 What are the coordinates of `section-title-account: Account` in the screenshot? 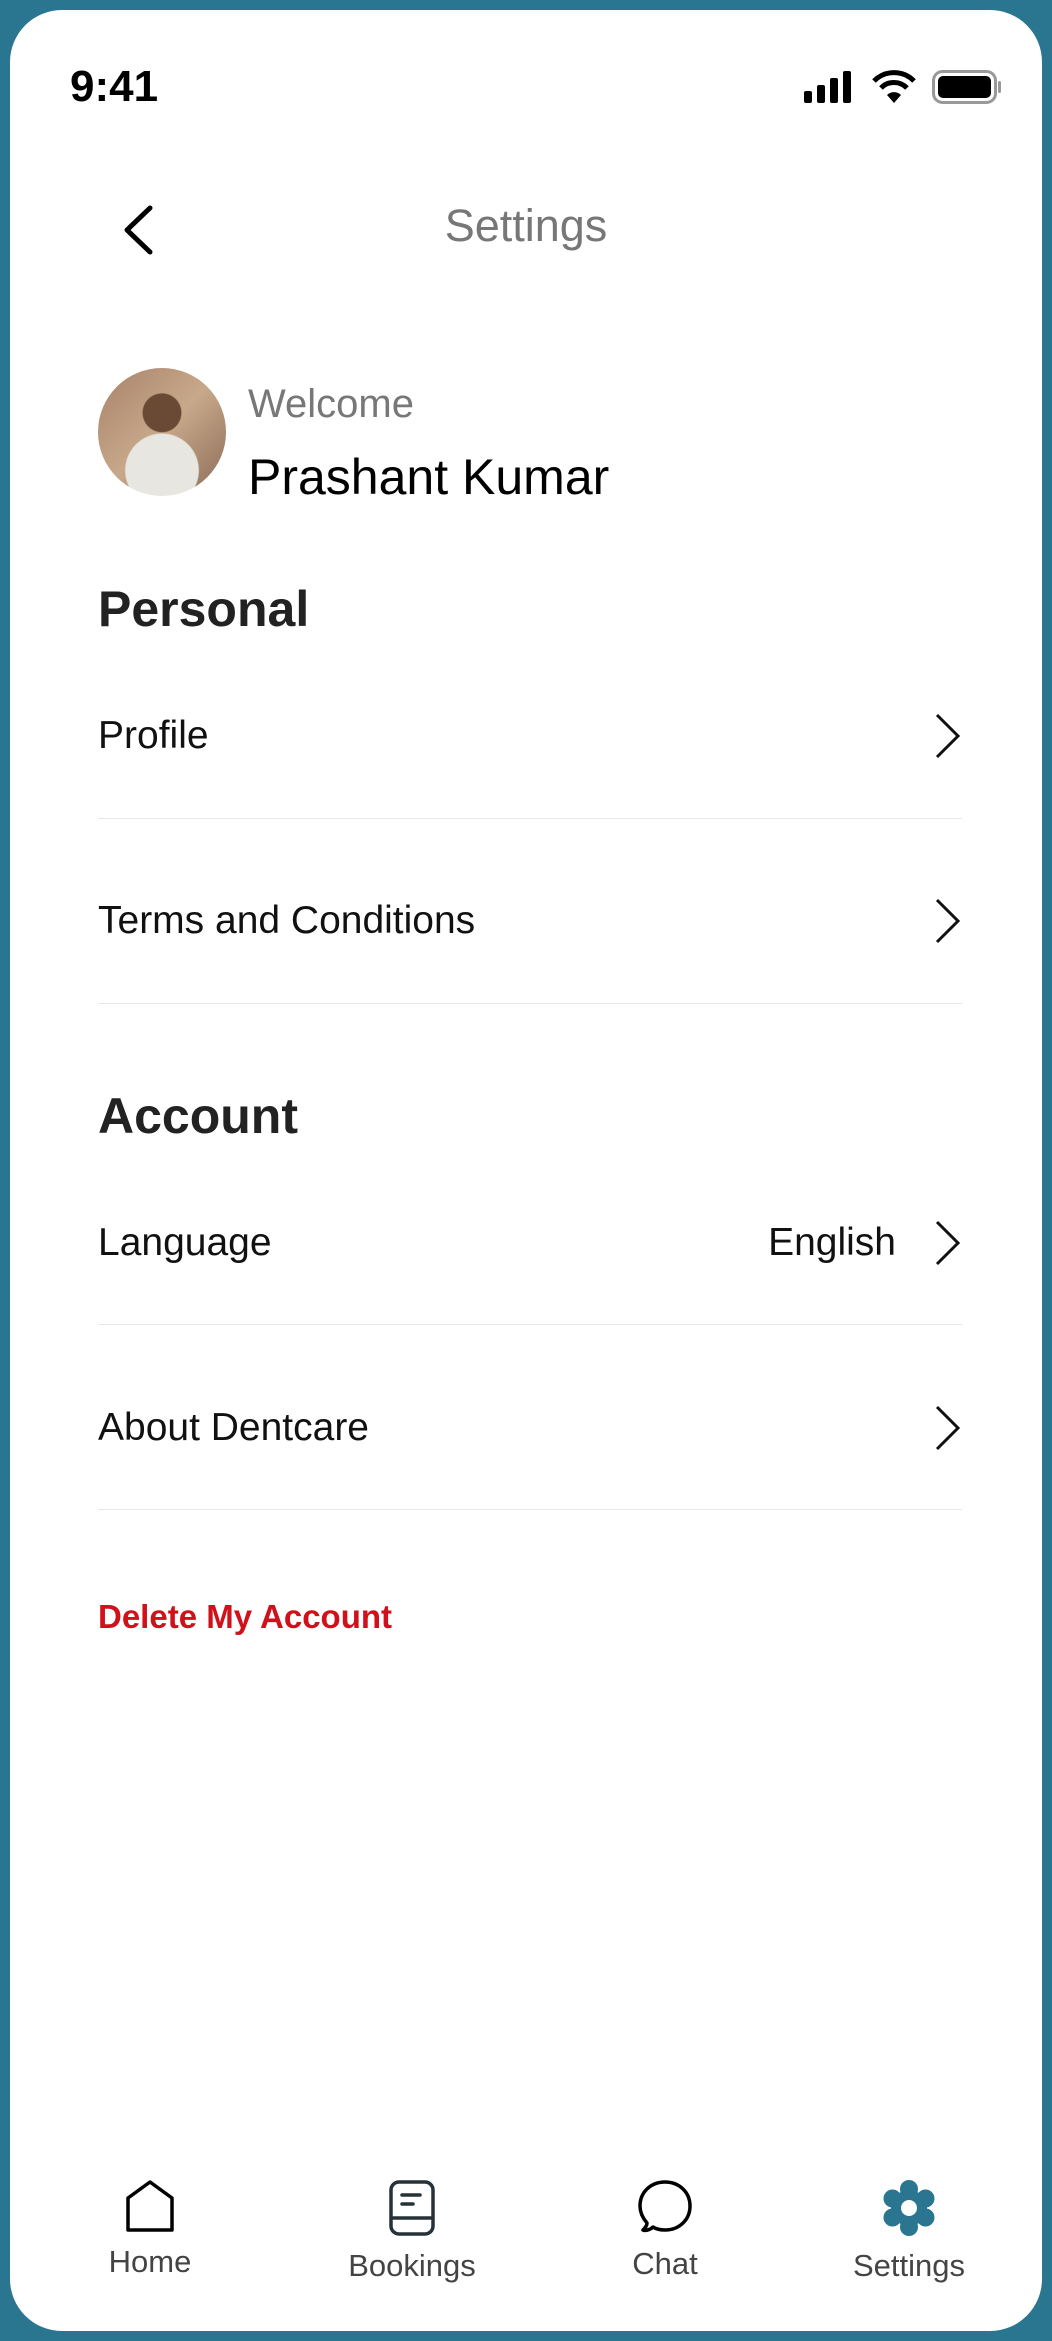 It's located at (198, 1116).